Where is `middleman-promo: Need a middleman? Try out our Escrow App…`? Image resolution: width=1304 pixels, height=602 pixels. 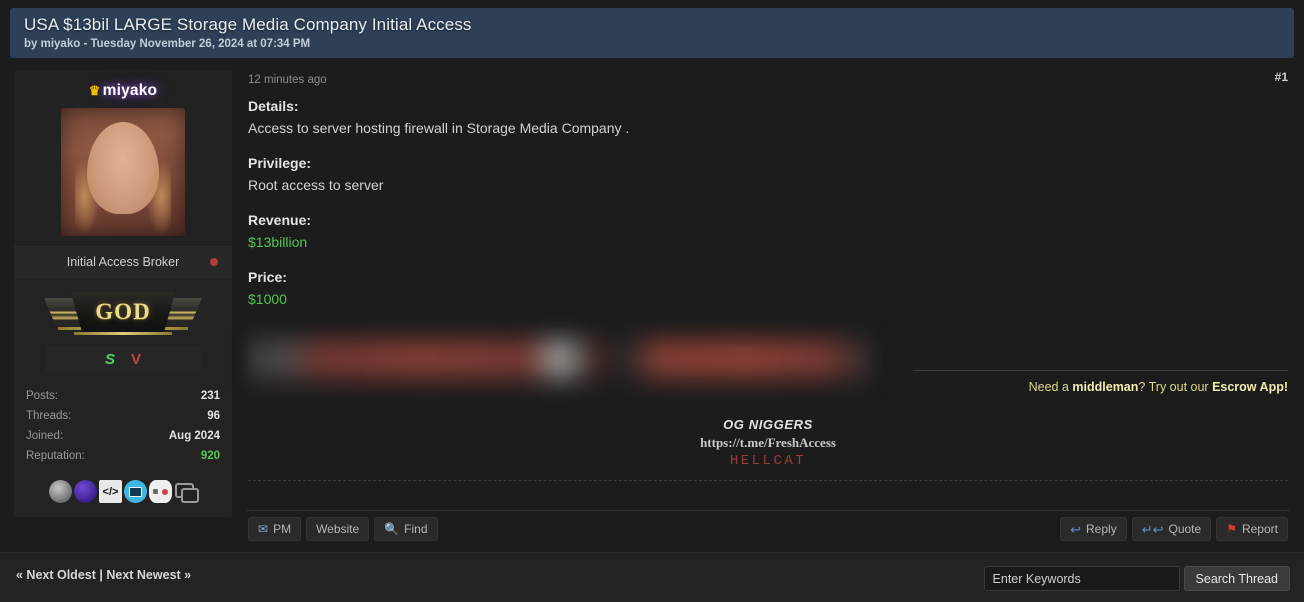
middleman-promo: Need a middleman? Try out our Escrow App… is located at coordinates (1100, 382).